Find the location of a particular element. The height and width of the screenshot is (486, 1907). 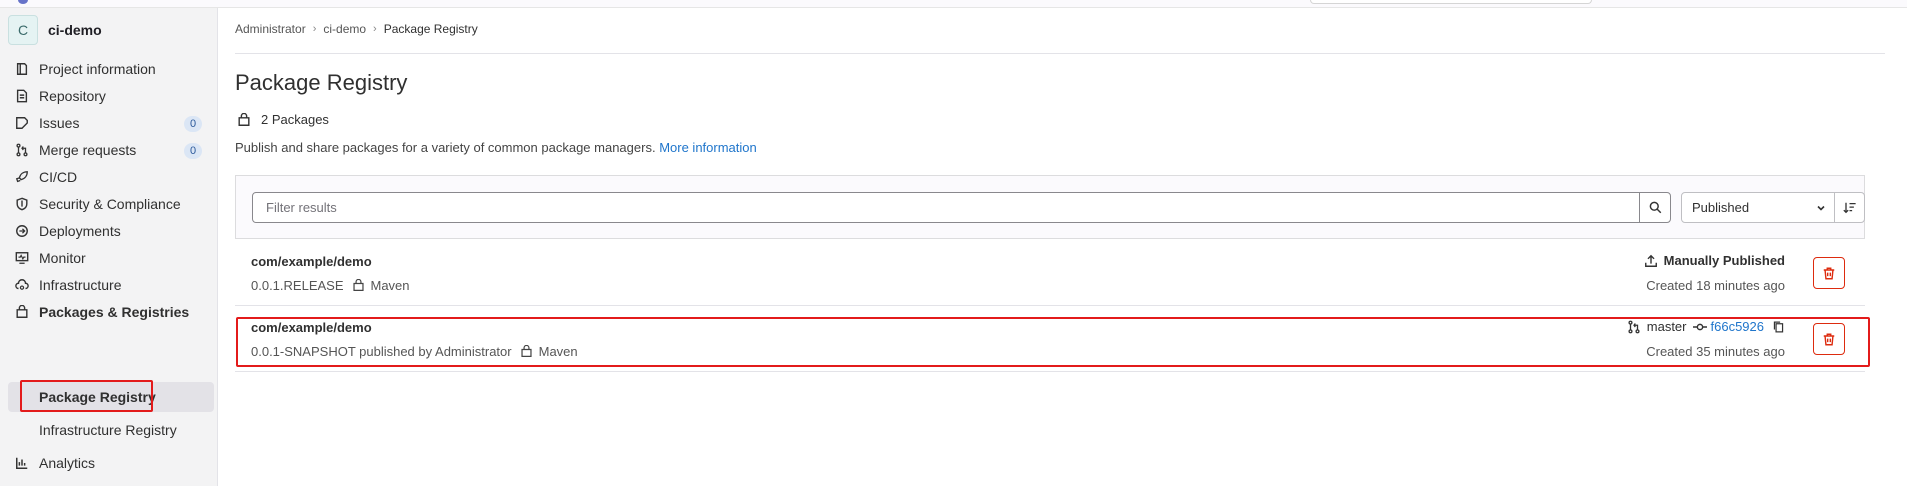

package-count: 2 Packages is located at coordinates (283, 119).